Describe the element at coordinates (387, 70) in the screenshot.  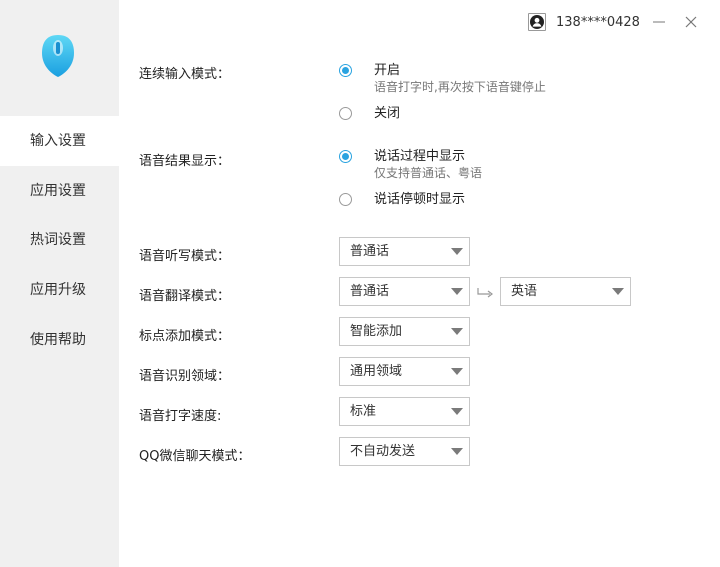
I see `radio-label: 开启` at that location.